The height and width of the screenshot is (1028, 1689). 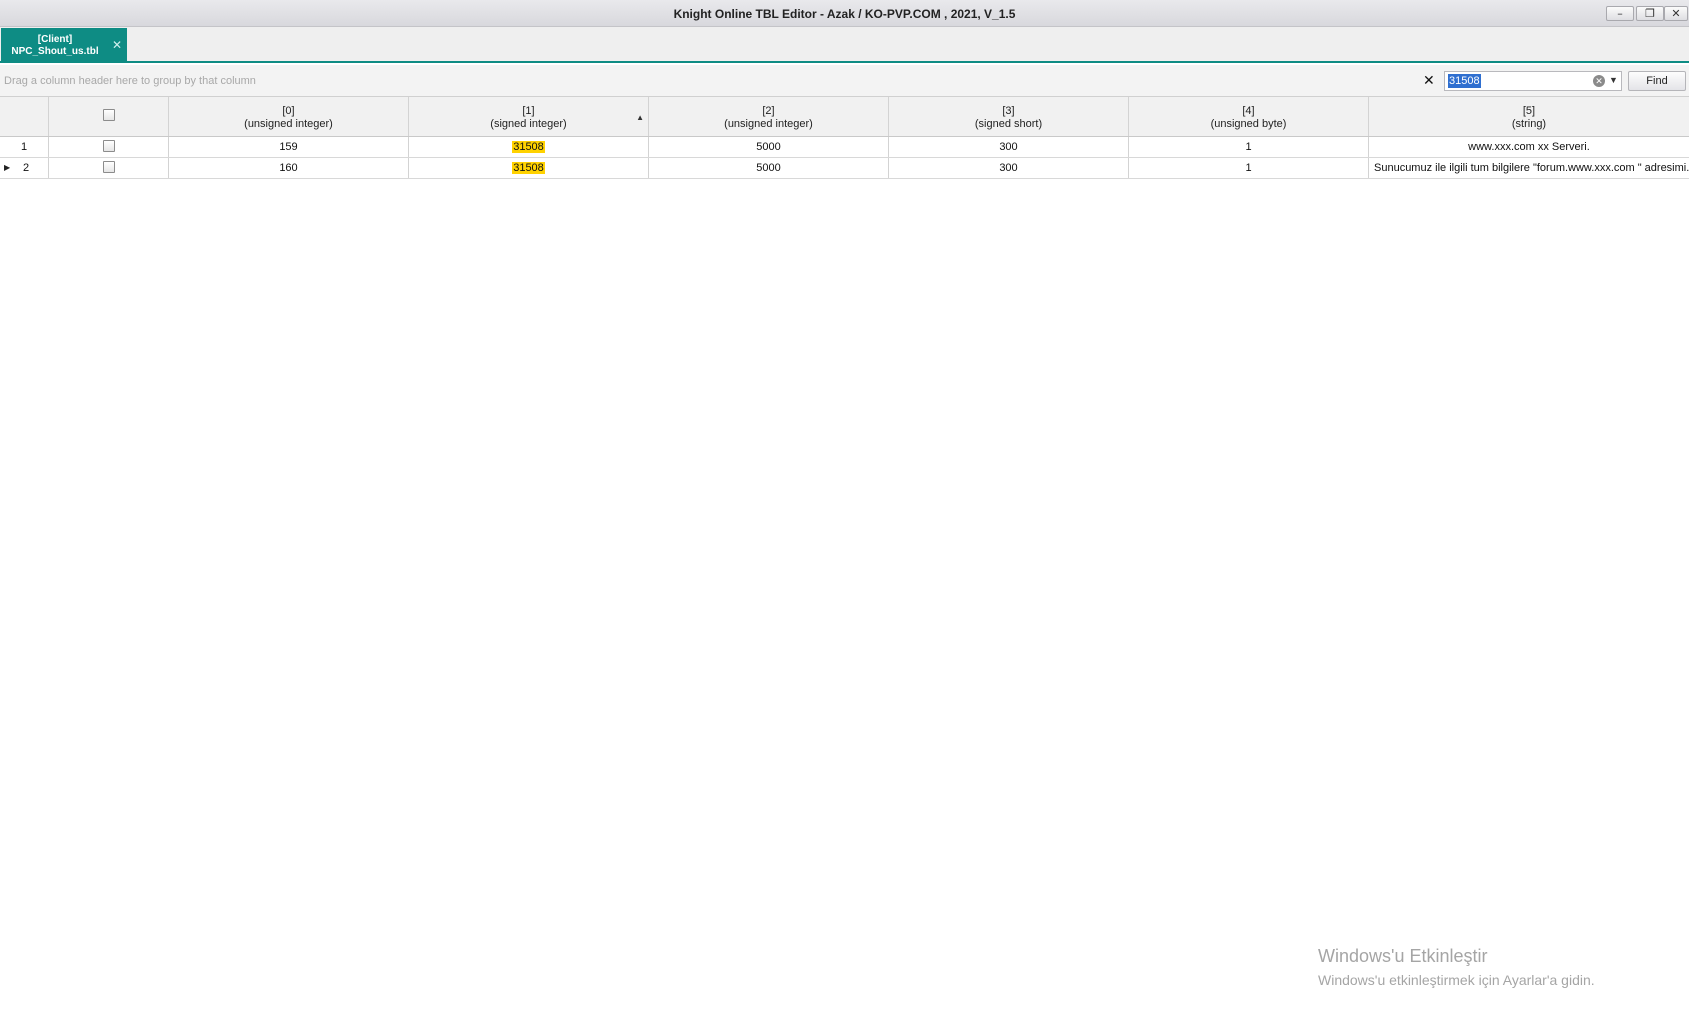 I want to click on restore-button: ❐, so click(x=1650, y=13).